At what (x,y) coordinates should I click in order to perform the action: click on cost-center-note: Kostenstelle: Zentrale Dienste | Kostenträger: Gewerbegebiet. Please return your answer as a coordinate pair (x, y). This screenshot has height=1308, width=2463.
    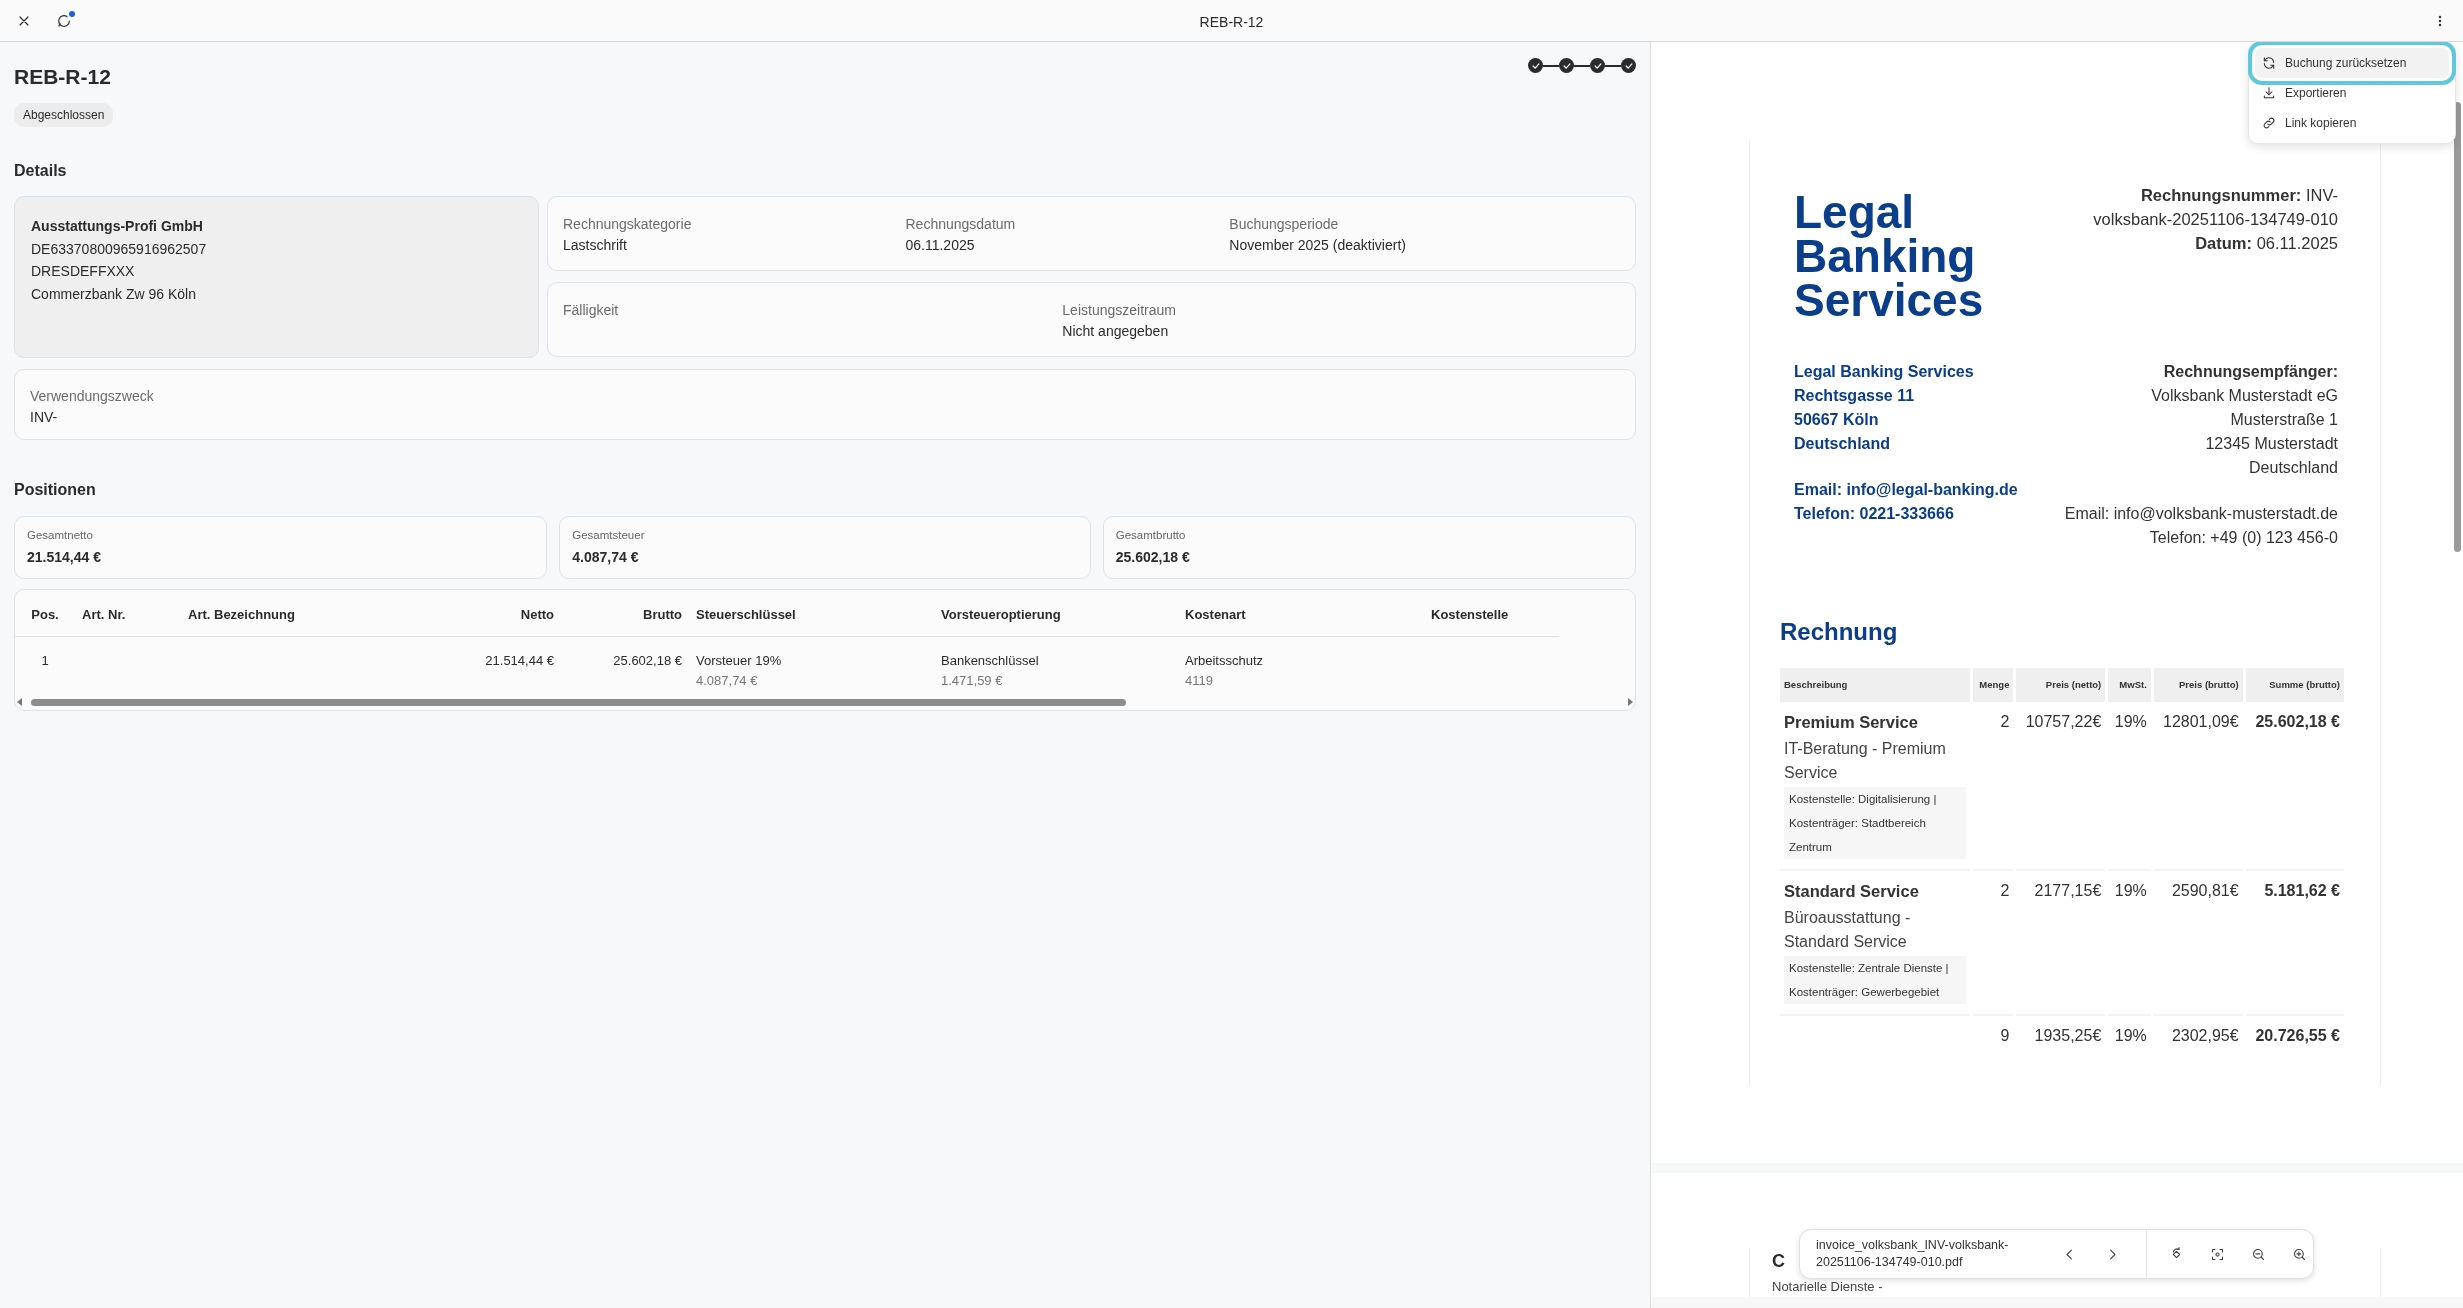
    Looking at the image, I should click on (1875, 979).